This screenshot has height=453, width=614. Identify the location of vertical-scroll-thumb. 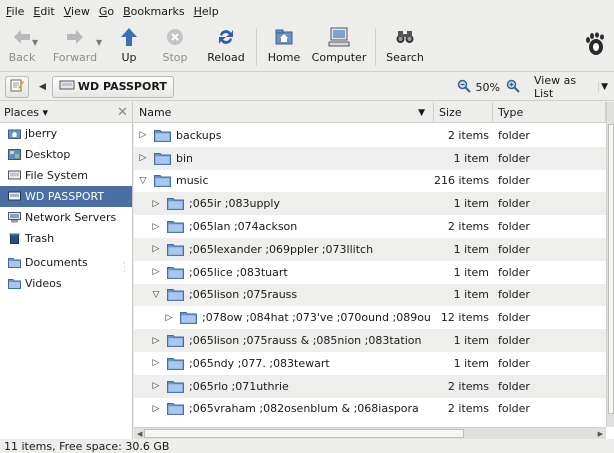
(611, 269).